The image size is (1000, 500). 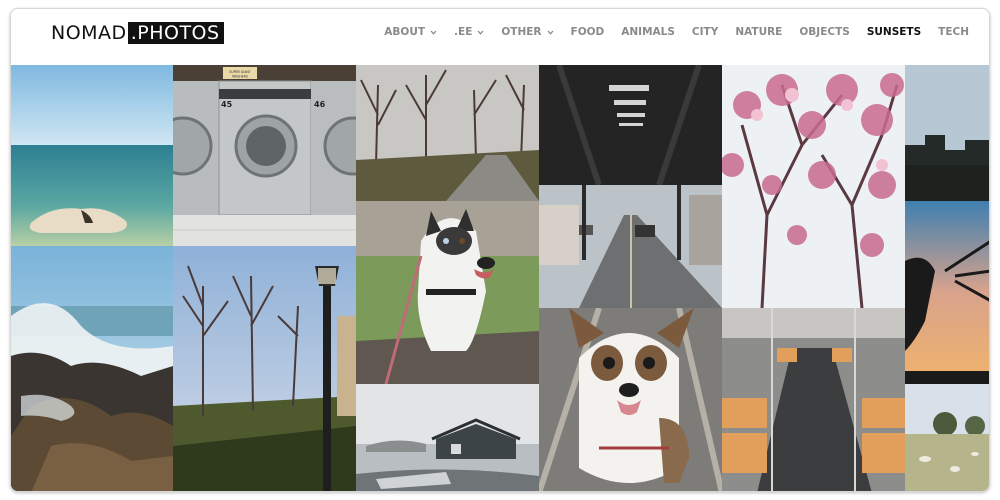 I want to click on nav-city: CITY, so click(x=705, y=32).